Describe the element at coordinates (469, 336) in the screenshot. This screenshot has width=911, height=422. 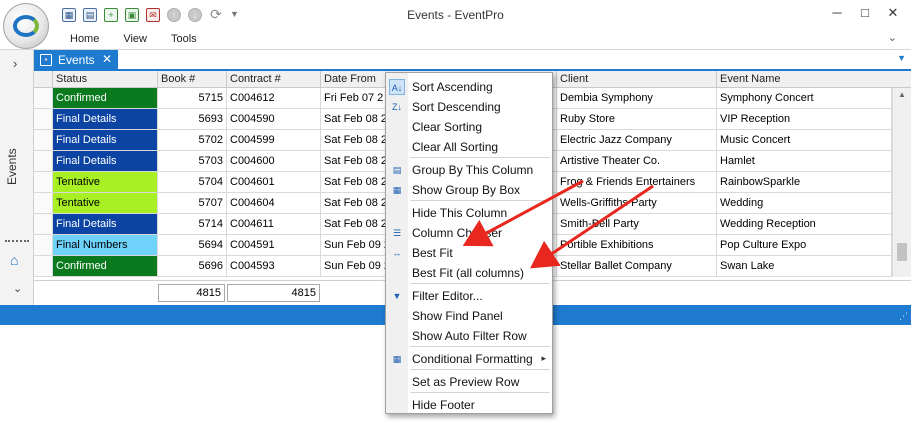
I see `menu-item-show-auto-filter-row: Show Auto Filter Row` at that location.